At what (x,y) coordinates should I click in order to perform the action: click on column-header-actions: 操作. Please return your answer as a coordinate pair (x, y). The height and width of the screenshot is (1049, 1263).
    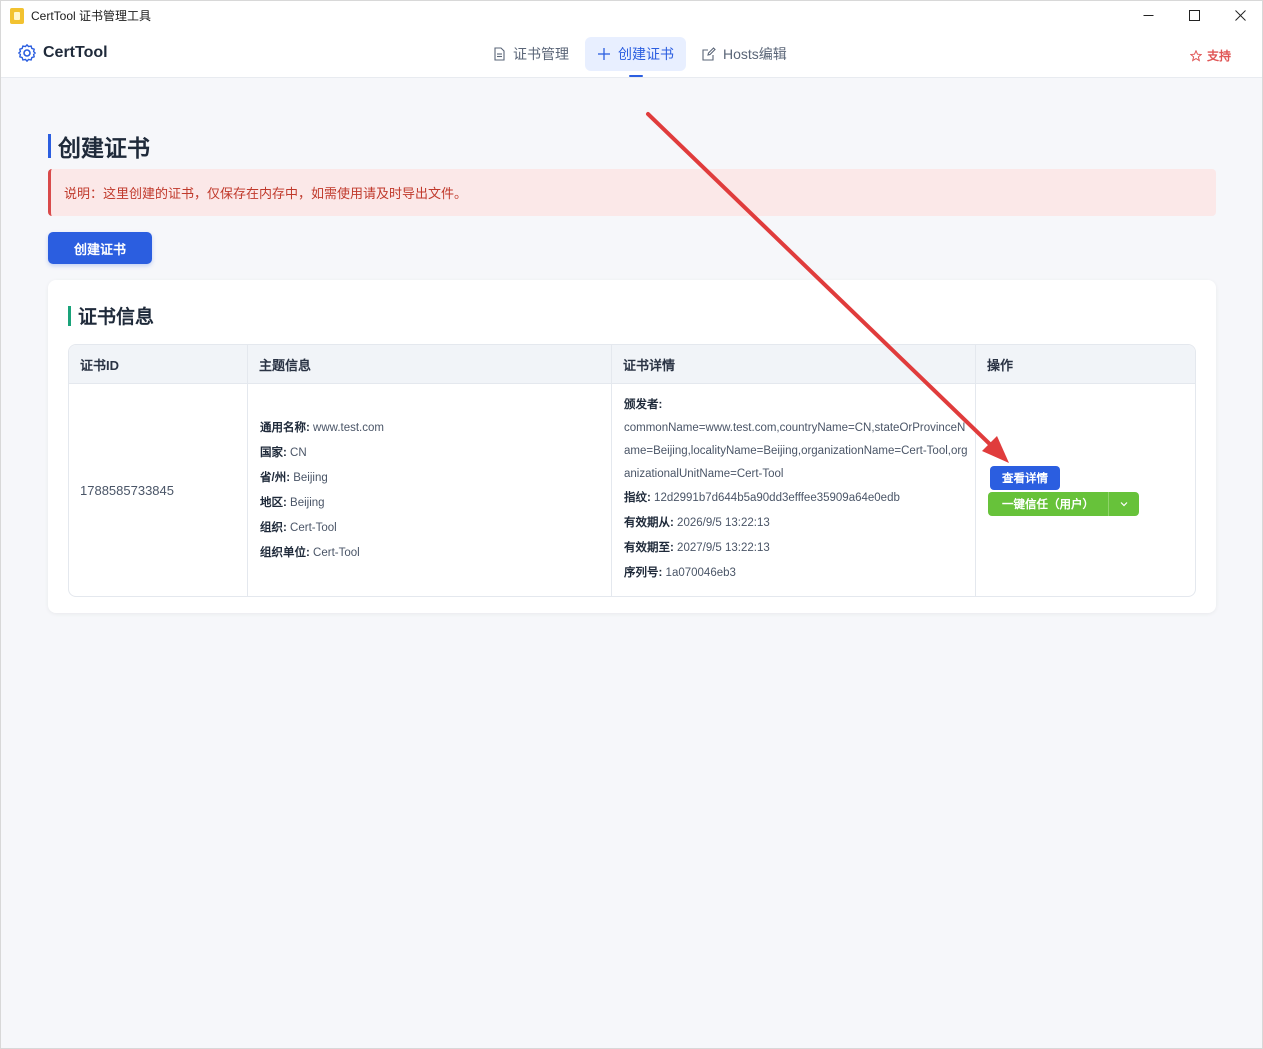
    Looking at the image, I should click on (1000, 365).